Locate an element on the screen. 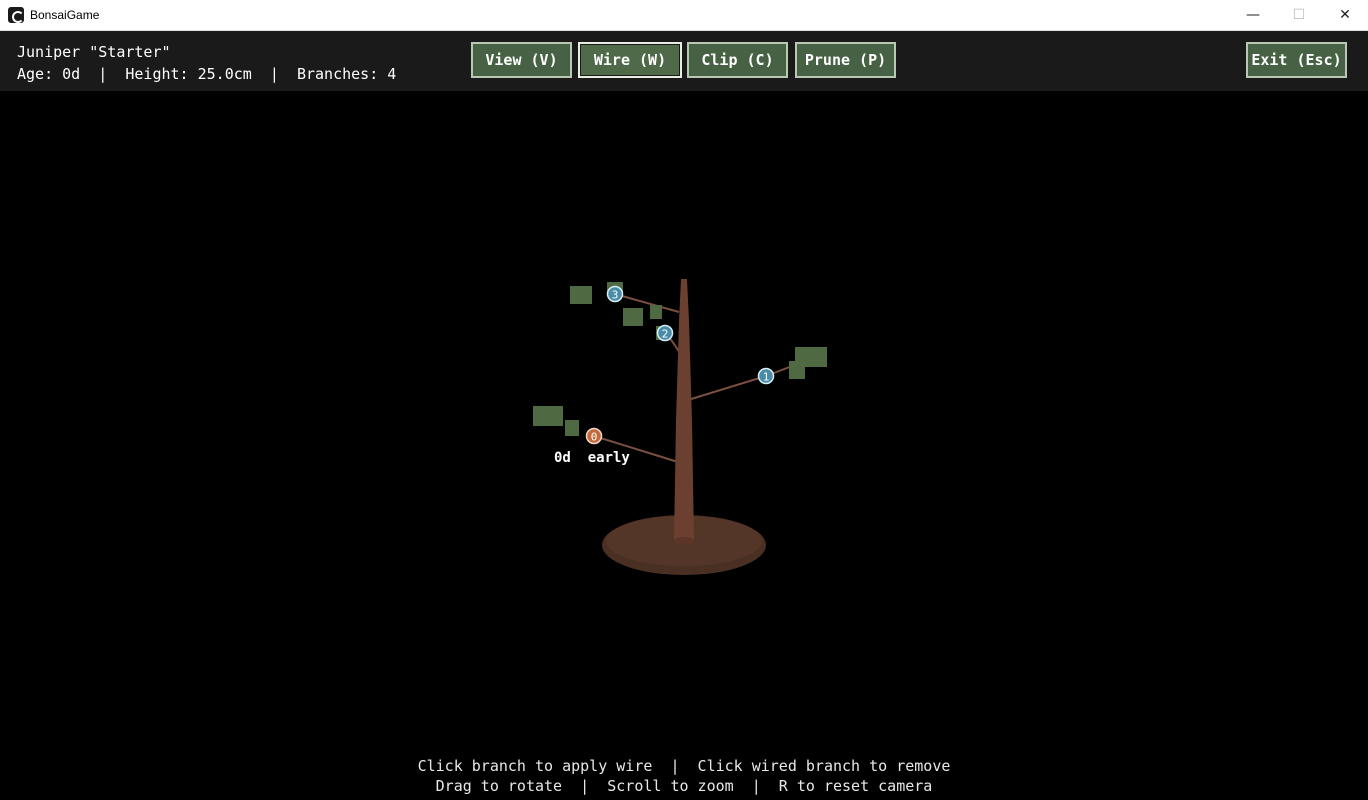 Image resolution: width=1368 pixels, height=800 pixels. branch-marker-2: 2 is located at coordinates (665, 333).